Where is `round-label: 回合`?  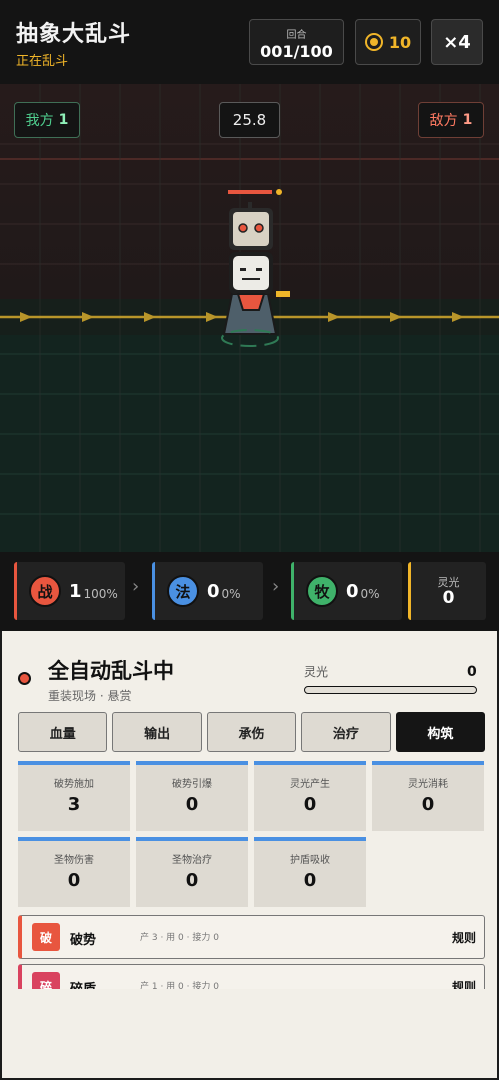
round-label: 回合 is located at coordinates (296, 35).